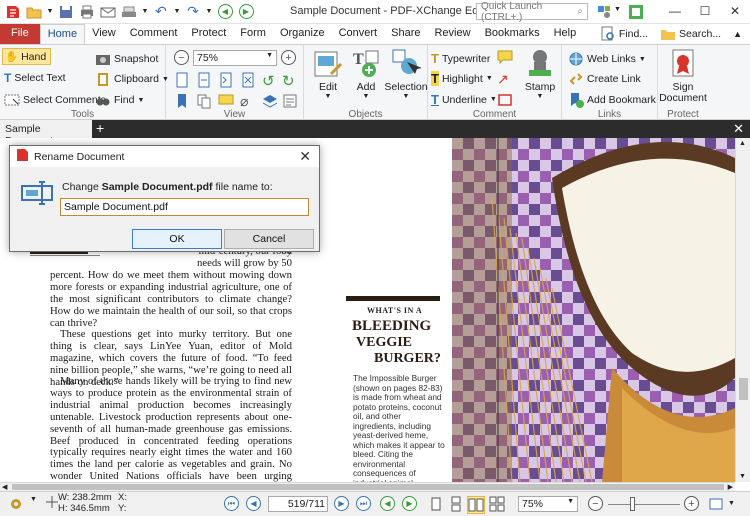 The height and width of the screenshot is (516, 750). Describe the element at coordinates (104, 34) in the screenshot. I see `tab-view: View` at that location.